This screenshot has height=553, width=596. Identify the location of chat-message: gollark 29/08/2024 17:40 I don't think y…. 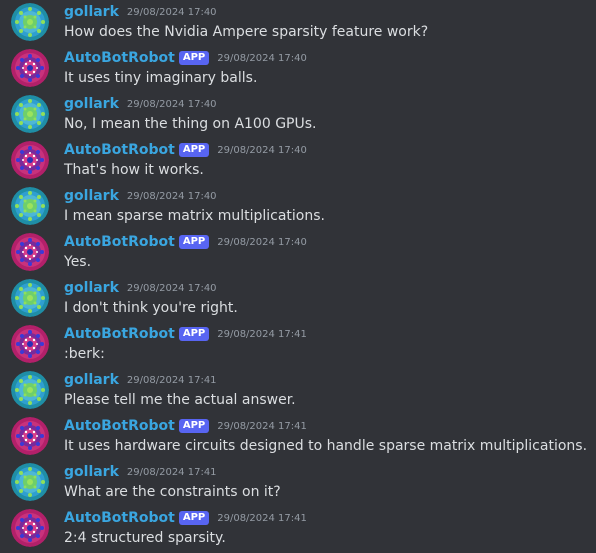
(298, 299).